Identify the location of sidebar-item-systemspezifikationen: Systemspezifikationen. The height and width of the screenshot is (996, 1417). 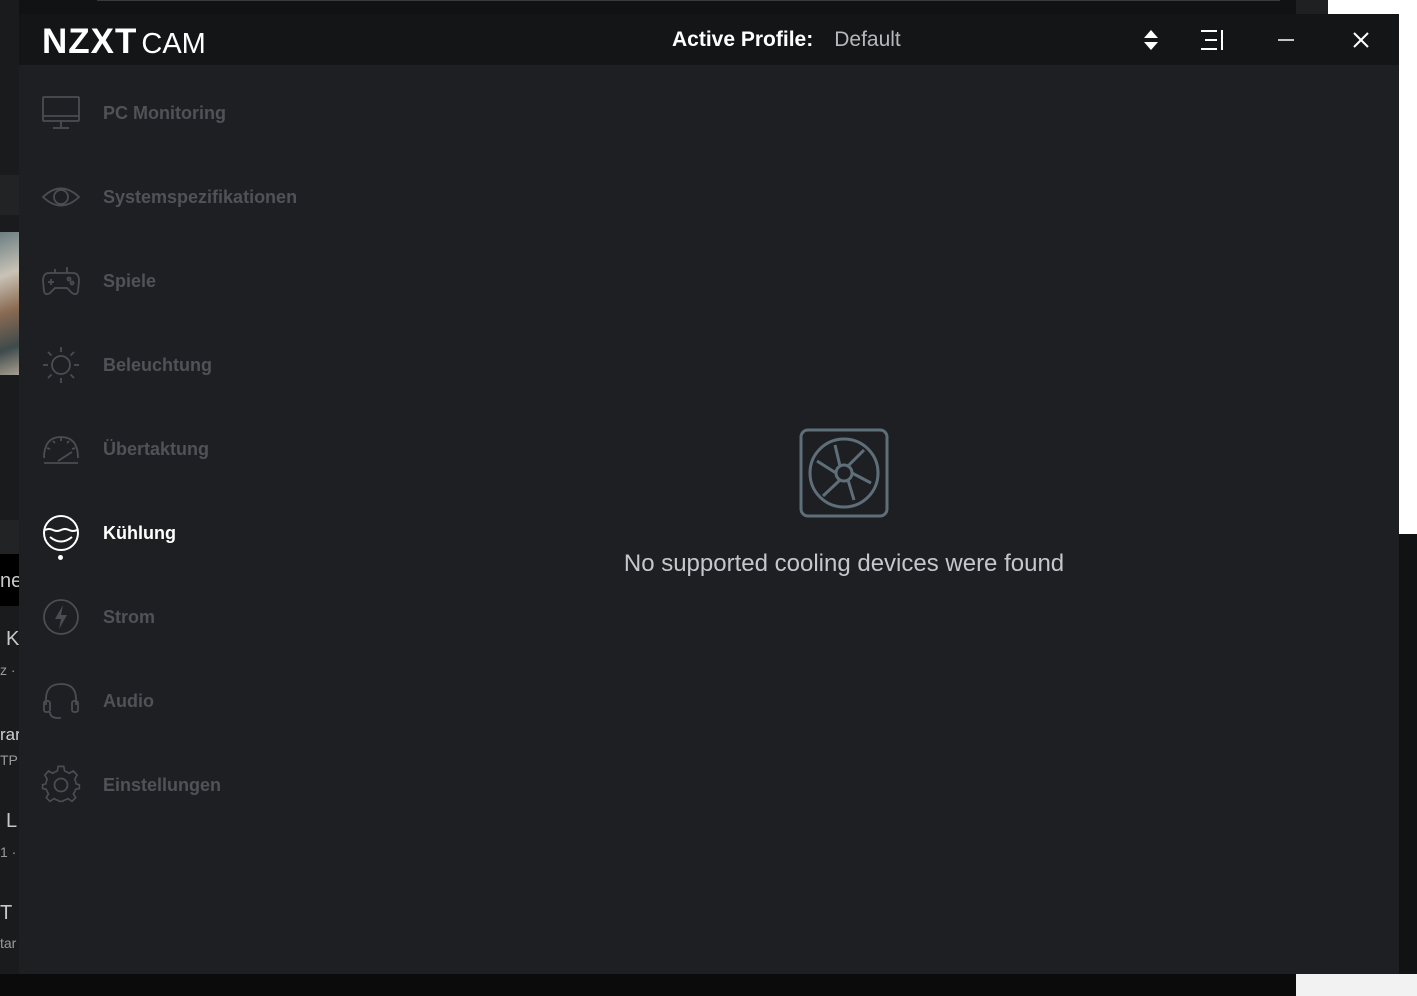
(184, 197).